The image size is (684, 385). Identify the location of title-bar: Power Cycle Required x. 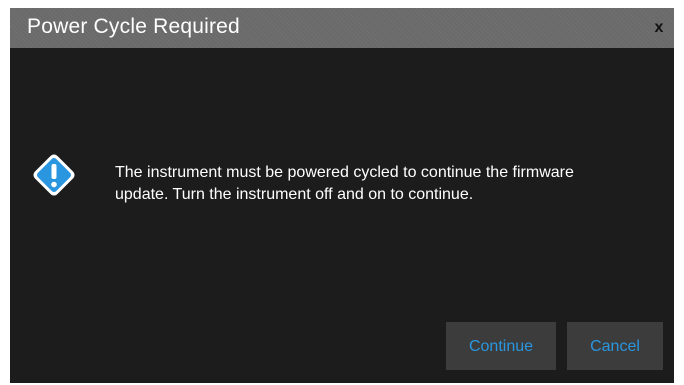
(342, 28).